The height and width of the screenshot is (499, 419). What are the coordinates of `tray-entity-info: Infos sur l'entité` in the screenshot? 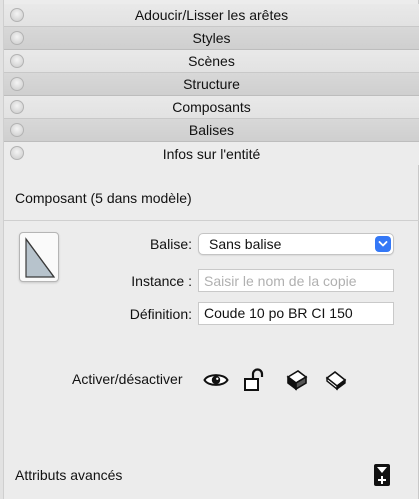 It's located at (211, 153).